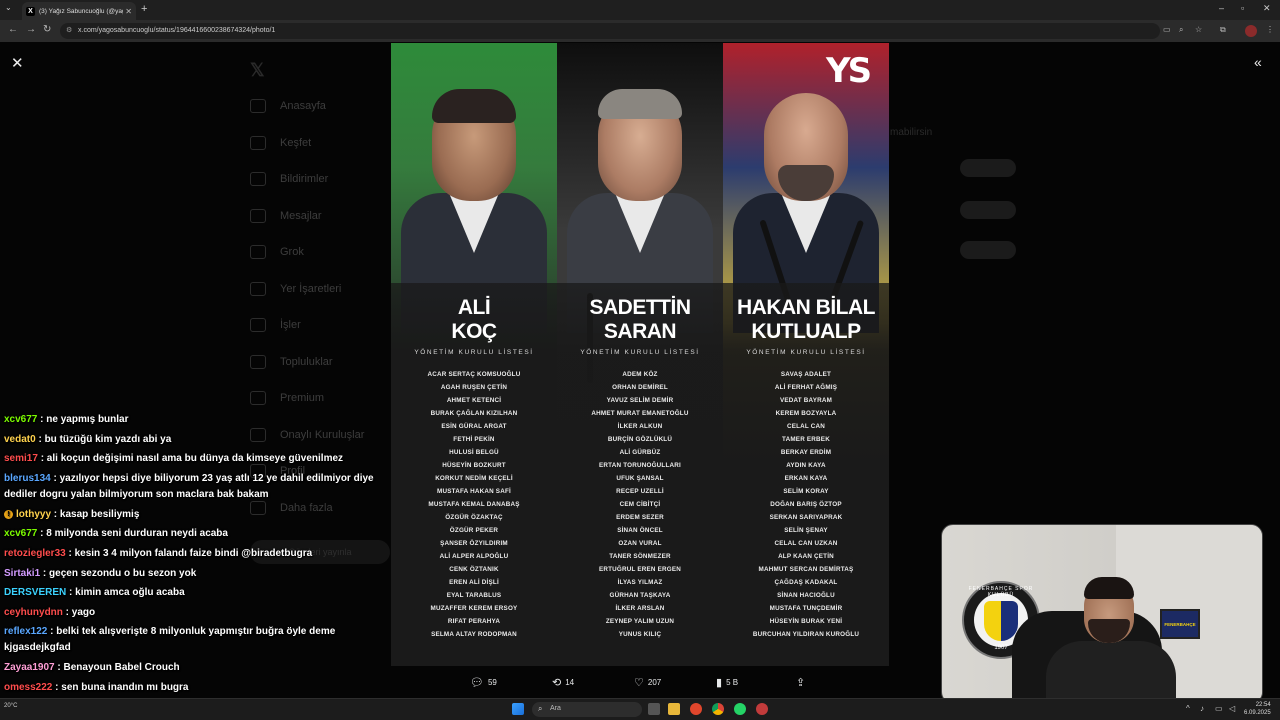 This screenshot has width=1280, height=720. What do you see at coordinates (1219, 708) in the screenshot?
I see `network-icon: ▭` at bounding box center [1219, 708].